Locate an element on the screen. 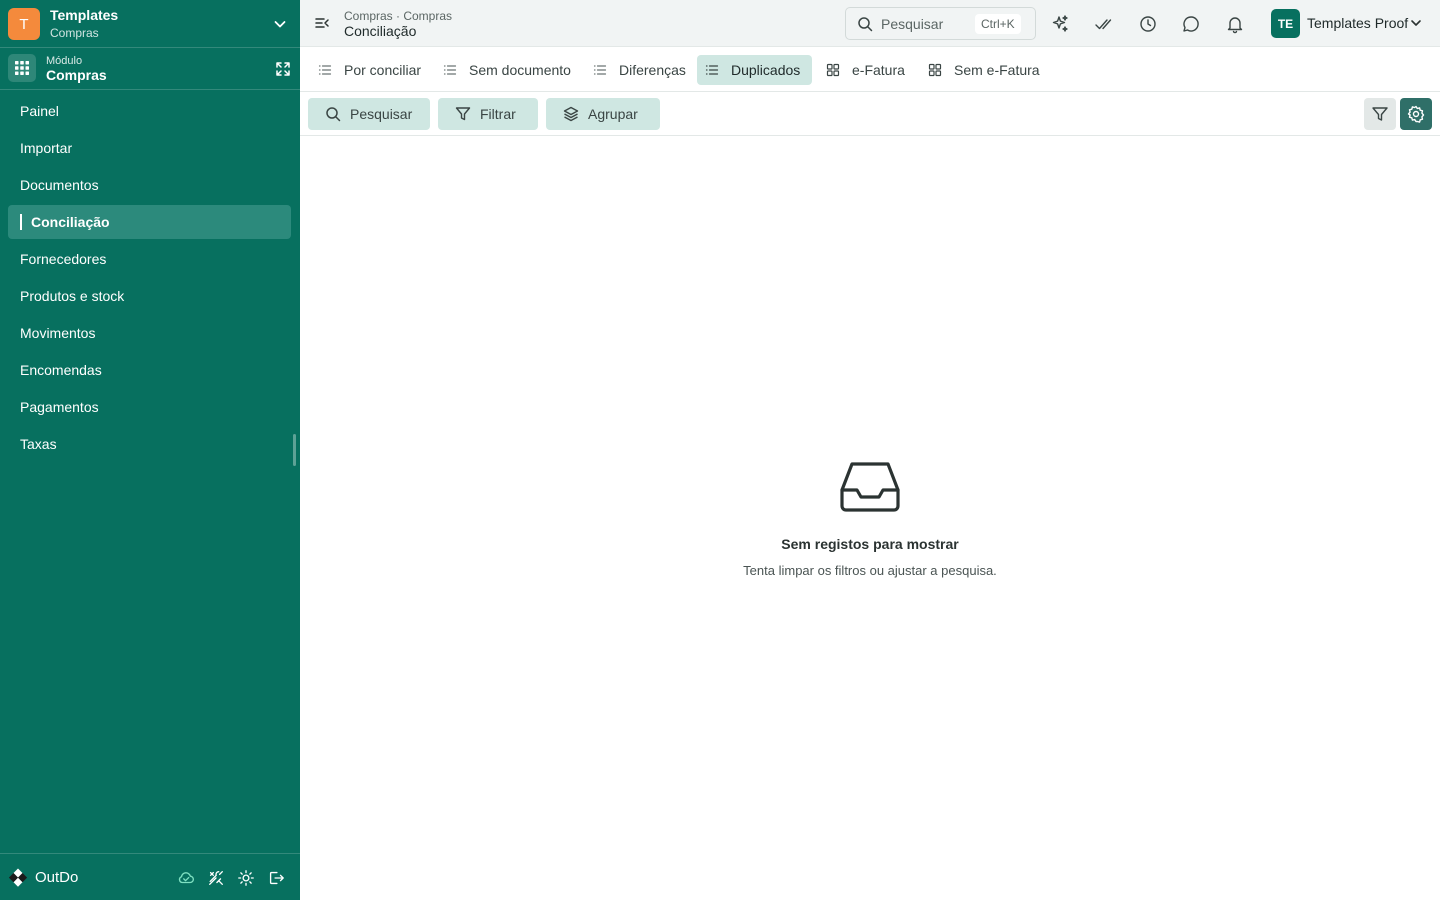  settings-button is located at coordinates (1416, 114).